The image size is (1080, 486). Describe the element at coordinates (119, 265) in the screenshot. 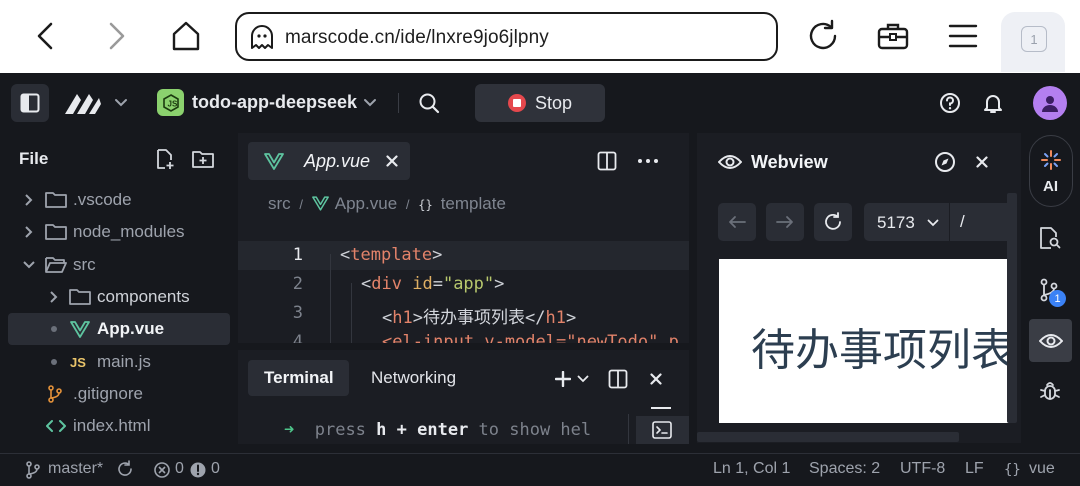

I see `tree-item-src: src` at that location.